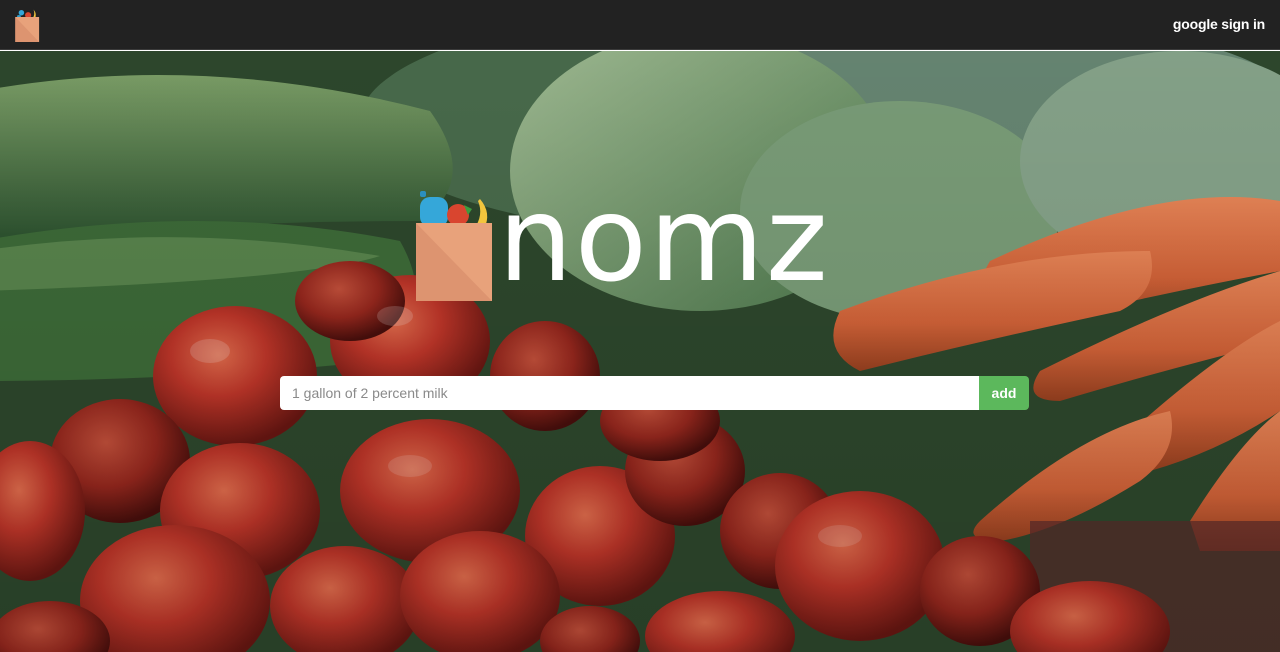 Image resolution: width=1280 pixels, height=652 pixels. What do you see at coordinates (629, 393) in the screenshot?
I see `item-input` at bounding box center [629, 393].